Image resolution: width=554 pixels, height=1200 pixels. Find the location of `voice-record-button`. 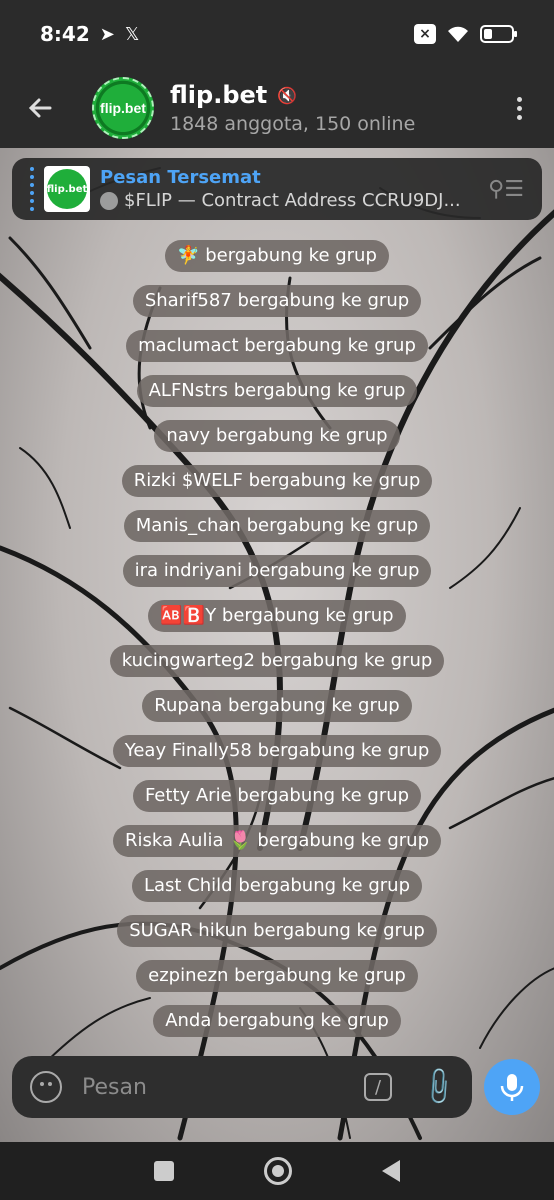

voice-record-button is located at coordinates (512, 1087).